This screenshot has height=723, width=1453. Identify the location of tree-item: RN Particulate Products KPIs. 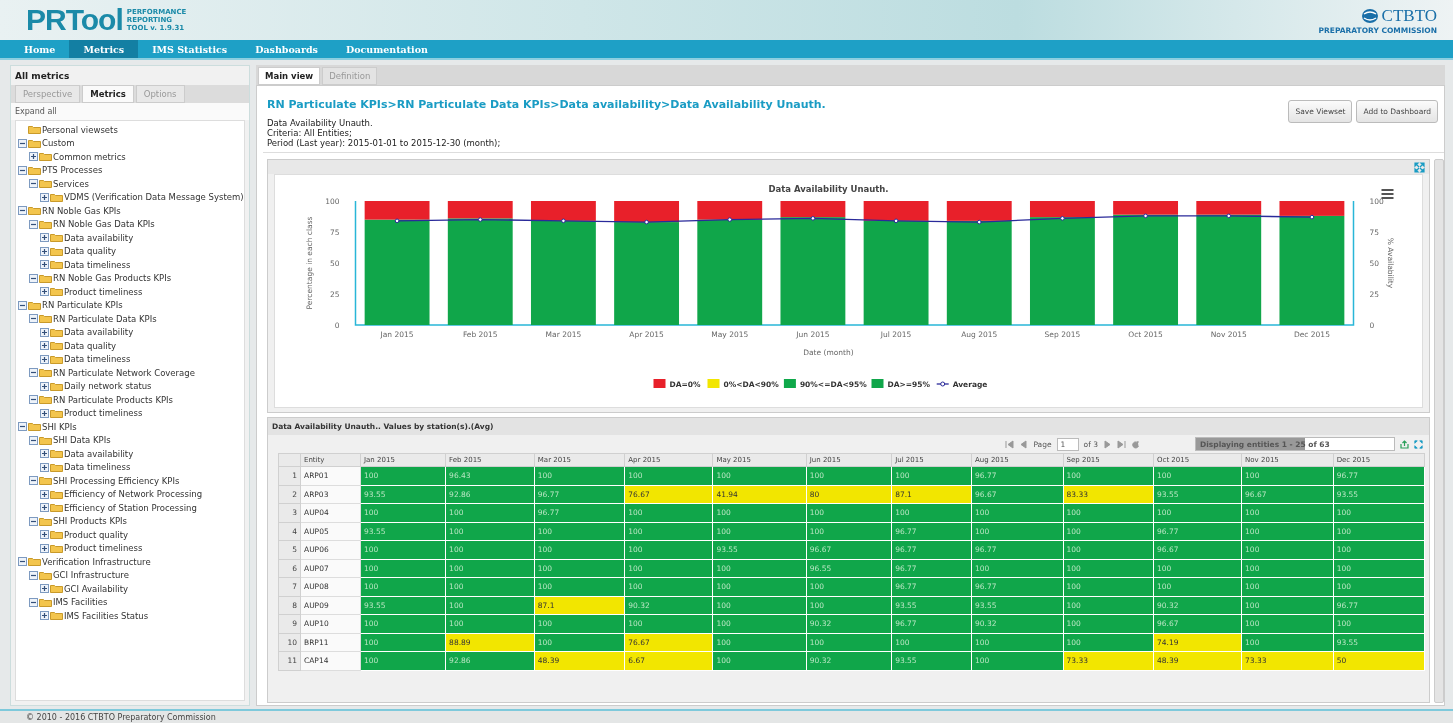
(113, 399).